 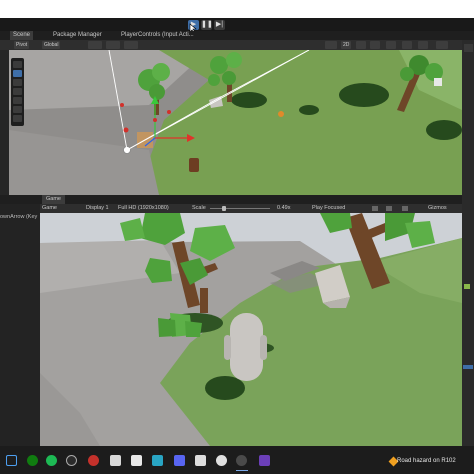 I want to click on hand-tool-icon, so click(x=17, y=64).